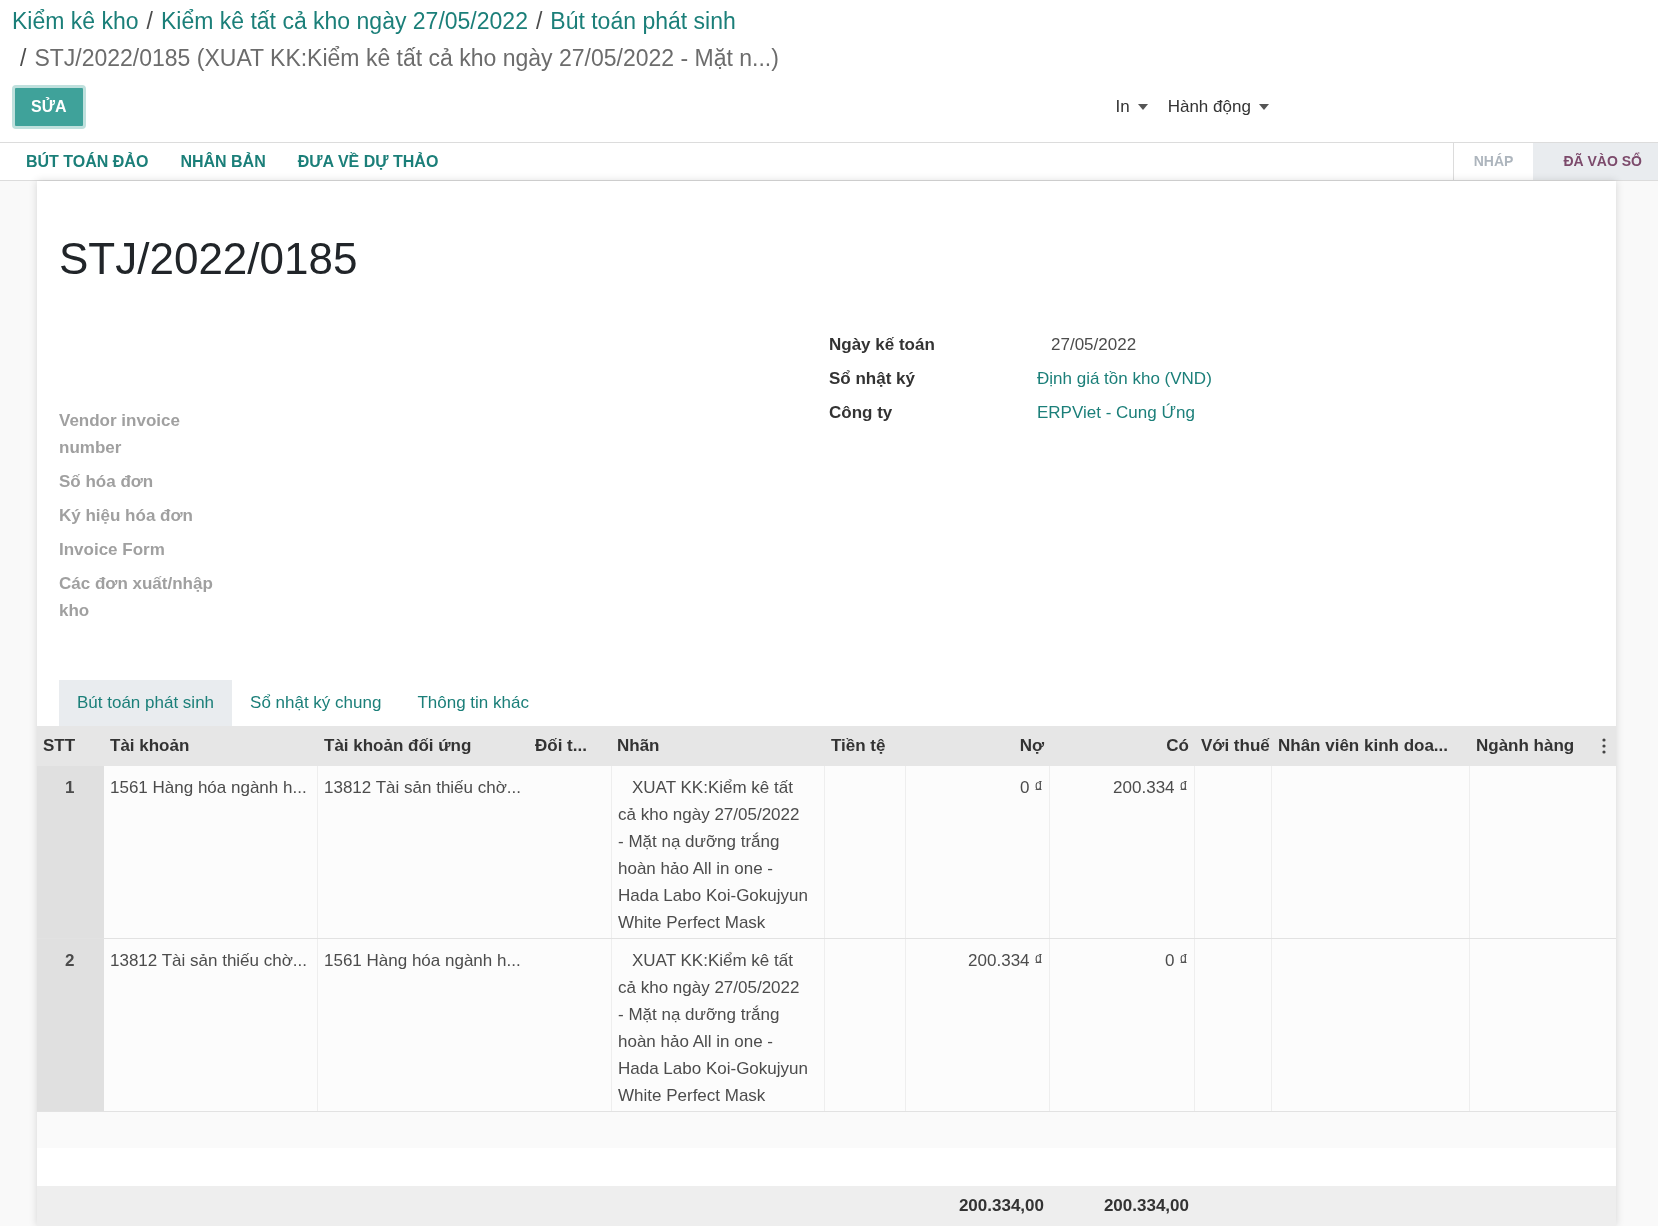 The width and height of the screenshot is (1658, 1226). I want to click on more-options-icon, so click(1604, 746).